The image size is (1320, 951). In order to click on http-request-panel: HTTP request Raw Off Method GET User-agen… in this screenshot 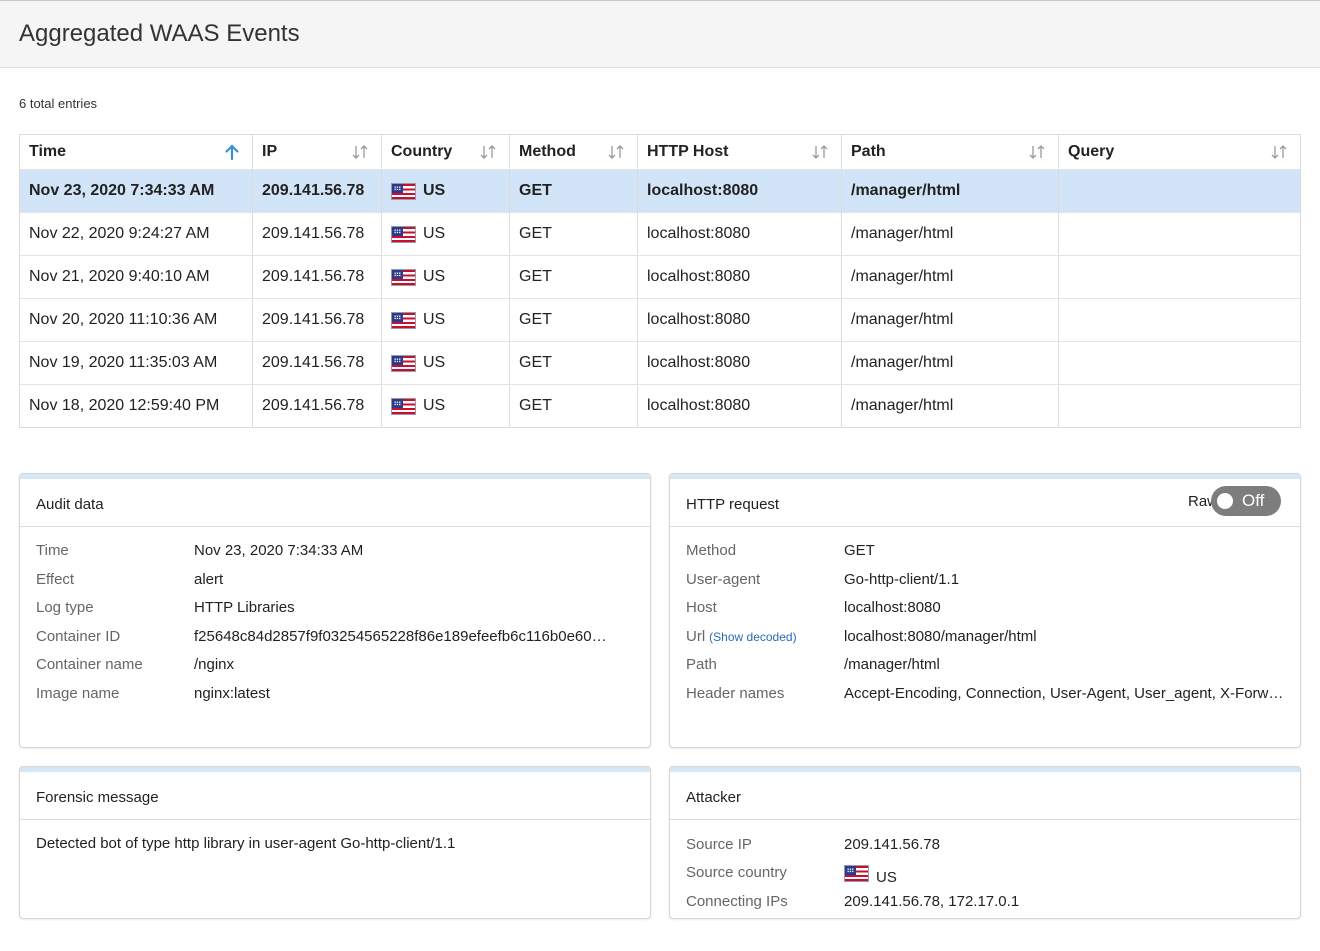, I will do `click(985, 610)`.